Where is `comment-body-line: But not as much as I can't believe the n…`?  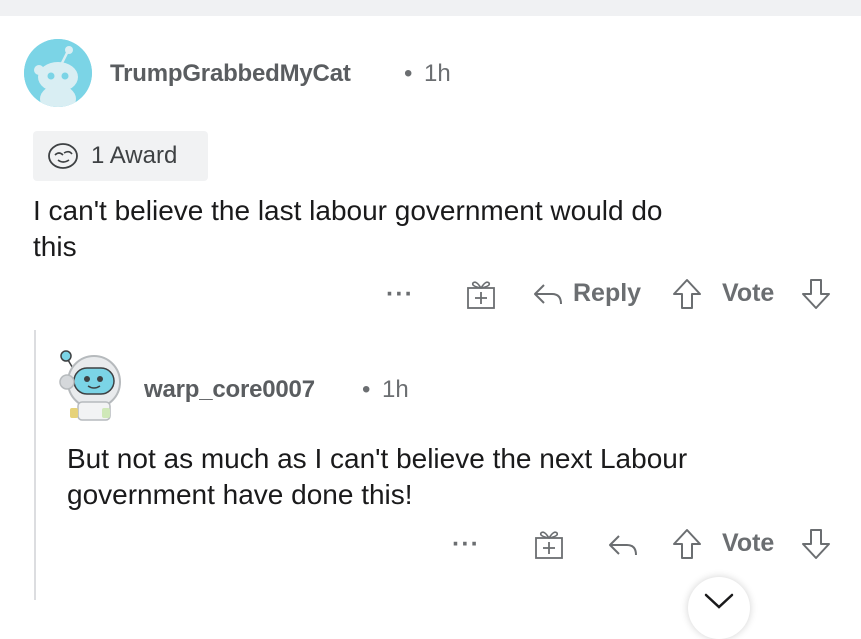
comment-body-line: But not as much as I can't believe the n… is located at coordinates (377, 458).